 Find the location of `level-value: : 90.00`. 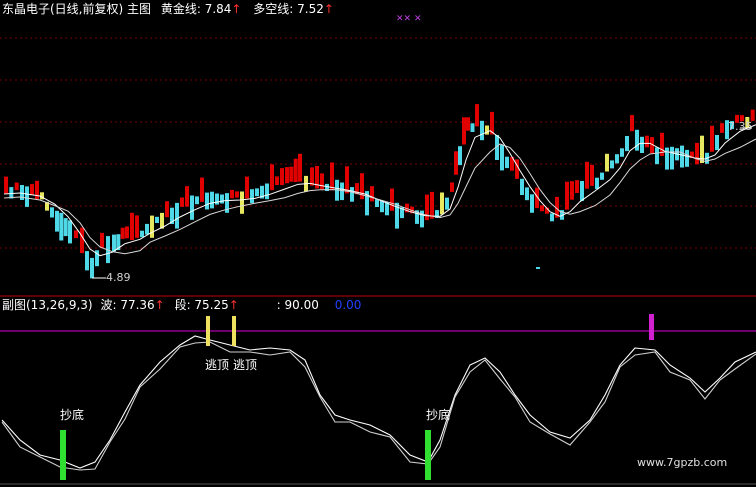

level-value: : 90.00 is located at coordinates (297, 305).